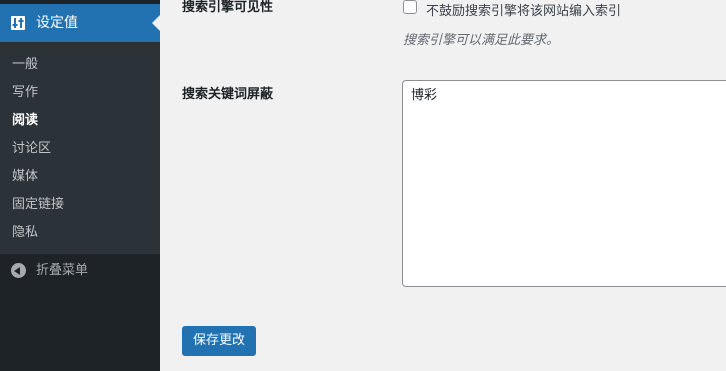 This screenshot has width=726, height=371. Describe the element at coordinates (228, 7) in the screenshot. I see `search-visibility-label: 搜索引擎可见性` at that location.